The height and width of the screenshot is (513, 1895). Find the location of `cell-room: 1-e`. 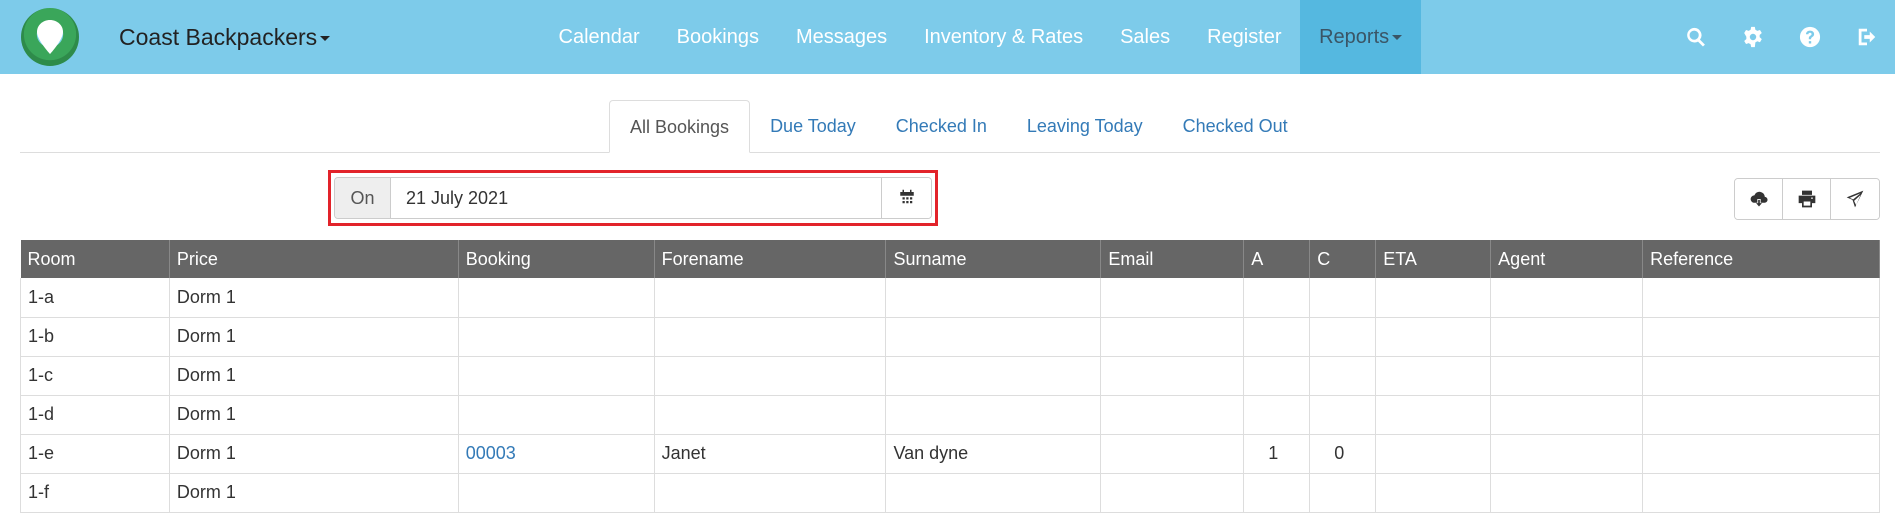

cell-room: 1-e is located at coordinates (95, 454).